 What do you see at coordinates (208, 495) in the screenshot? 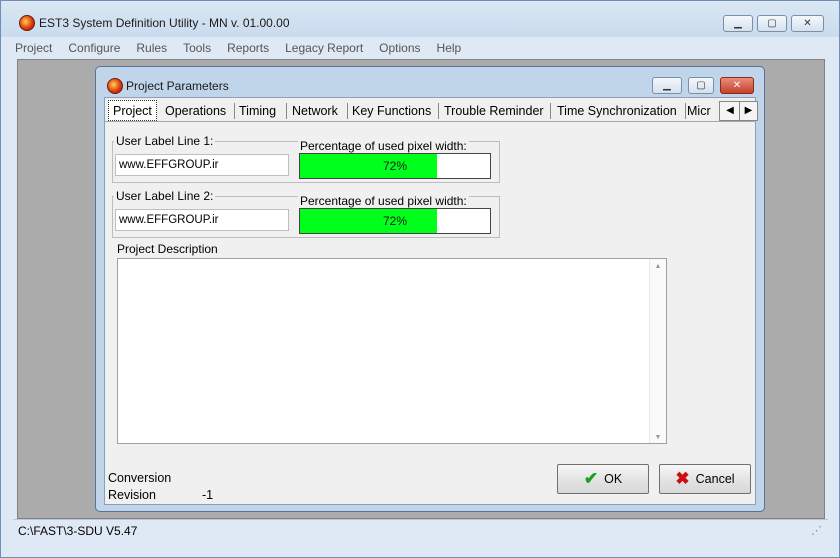
I see `revision-value: -1` at bounding box center [208, 495].